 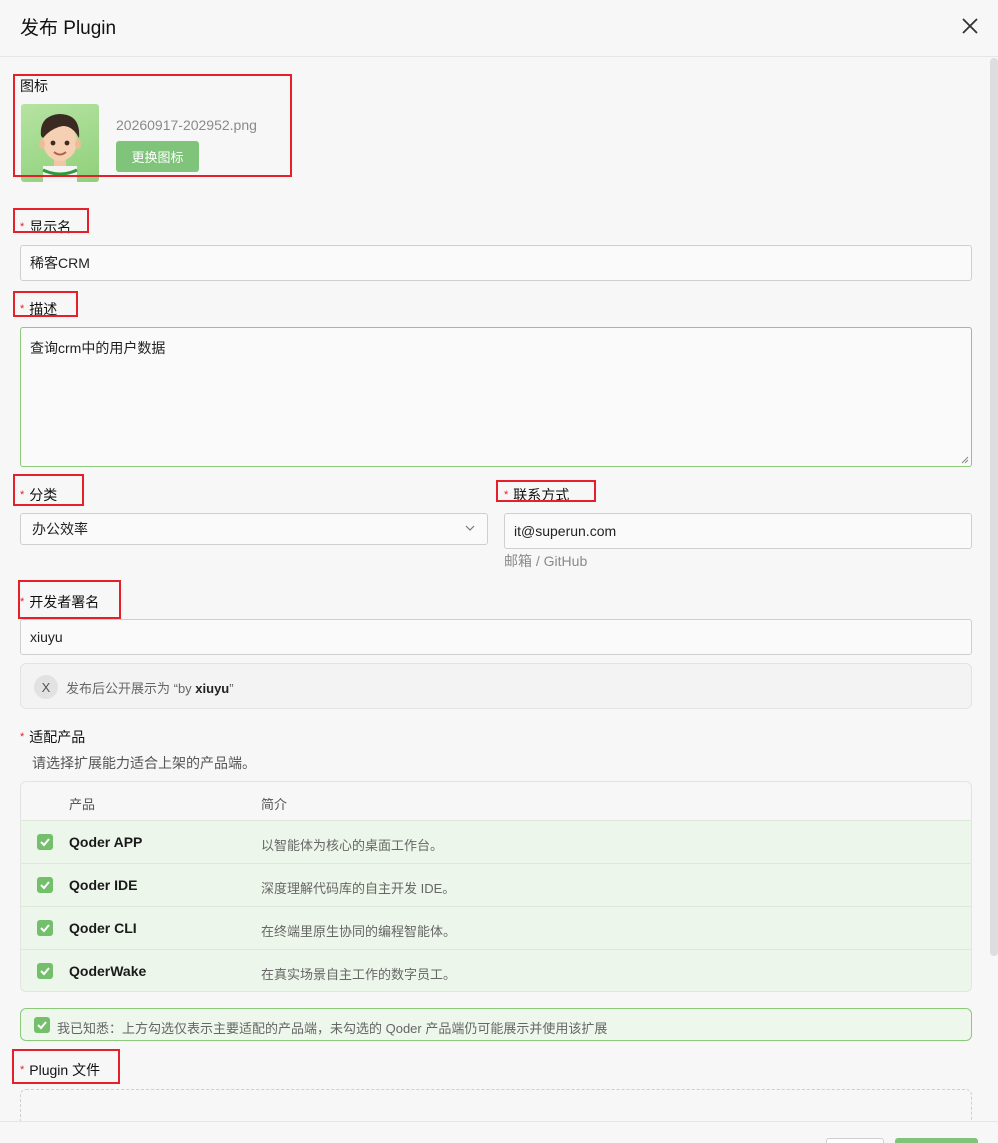 What do you see at coordinates (546, 561) in the screenshot?
I see `contact-hint: 邮箱 / GitHub` at bounding box center [546, 561].